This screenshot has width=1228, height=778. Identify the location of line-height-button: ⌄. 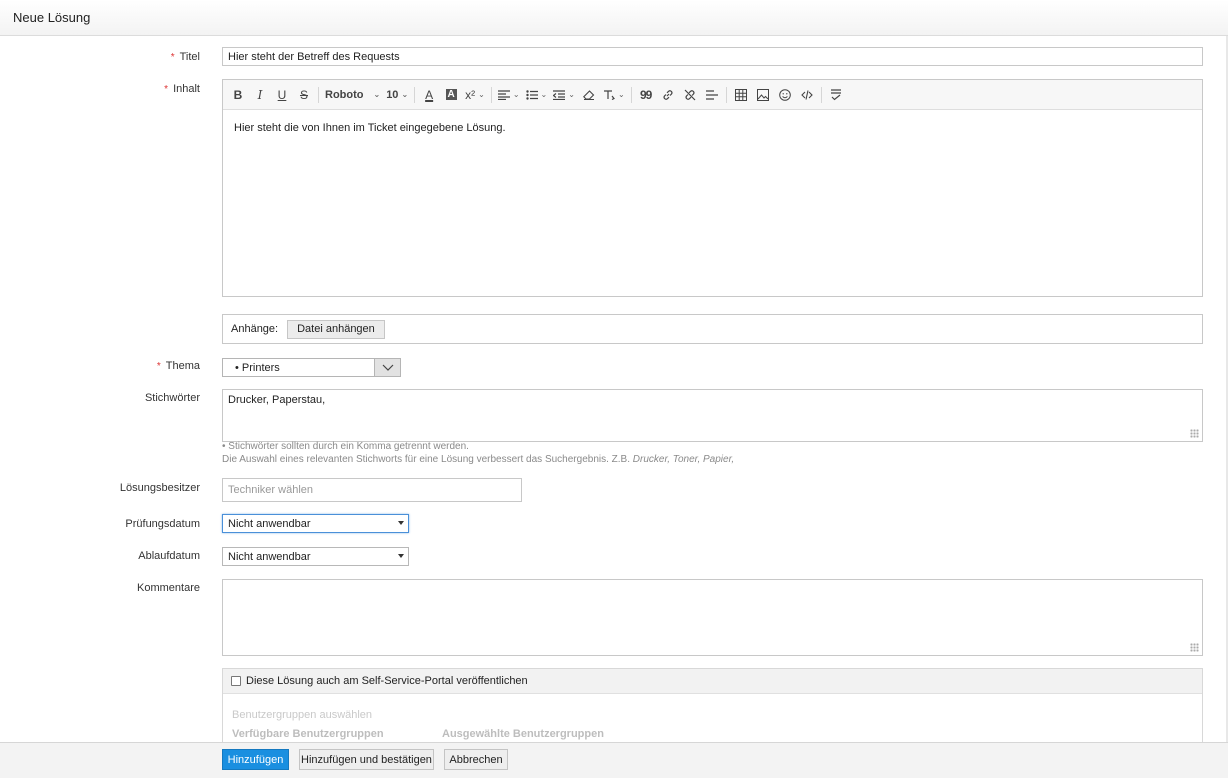
(614, 95).